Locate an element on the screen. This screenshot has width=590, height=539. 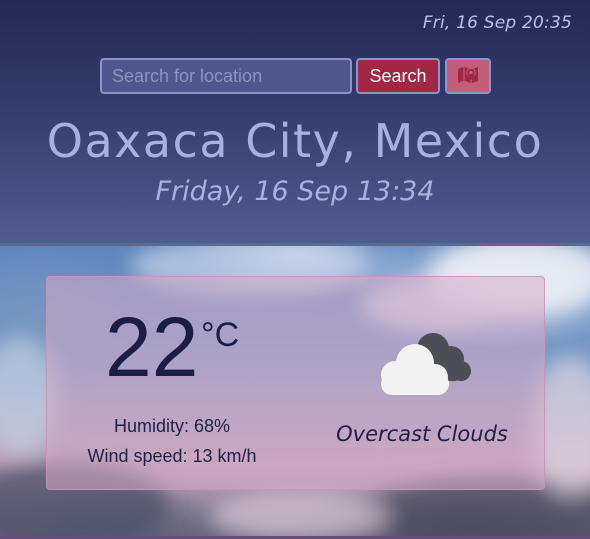
wind-speed-text: Wind speed: 13 km/h is located at coordinates (172, 456).